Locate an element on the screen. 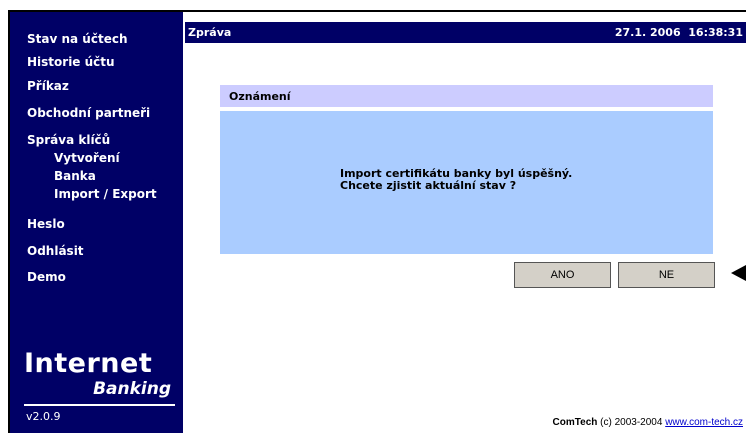 Image resolution: width=746 pixels, height=433 pixels. sidebar-item-historie-uctu: Historie účtu is located at coordinates (71, 62).